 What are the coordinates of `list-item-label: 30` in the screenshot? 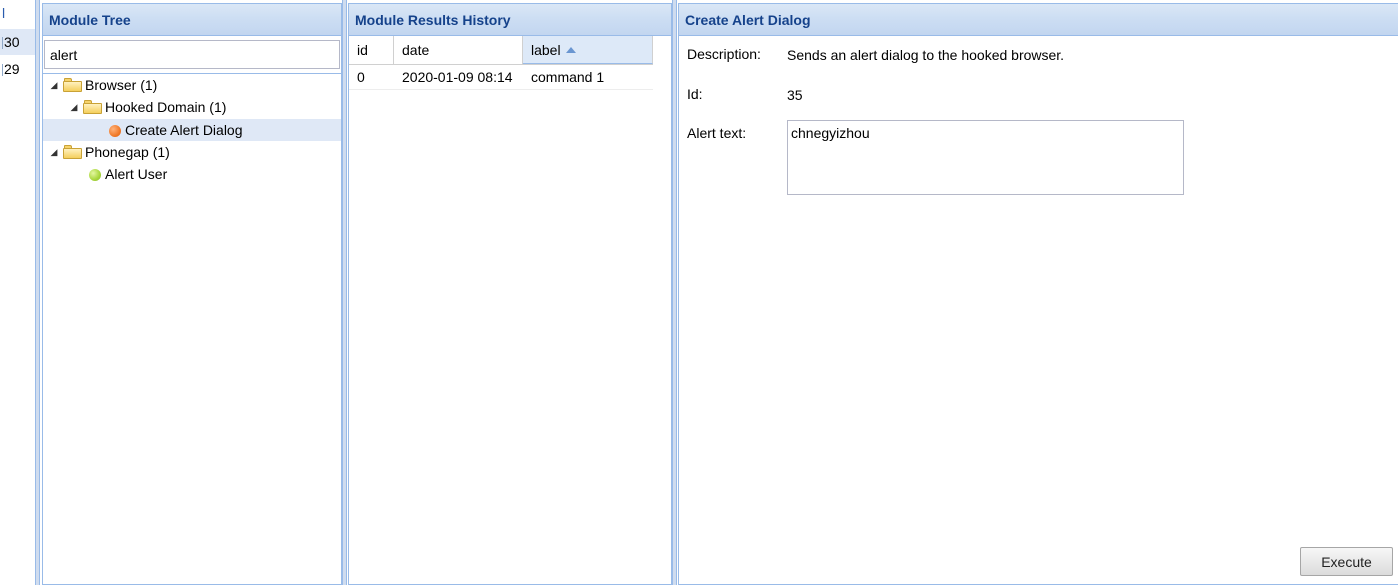 It's located at (12, 42).